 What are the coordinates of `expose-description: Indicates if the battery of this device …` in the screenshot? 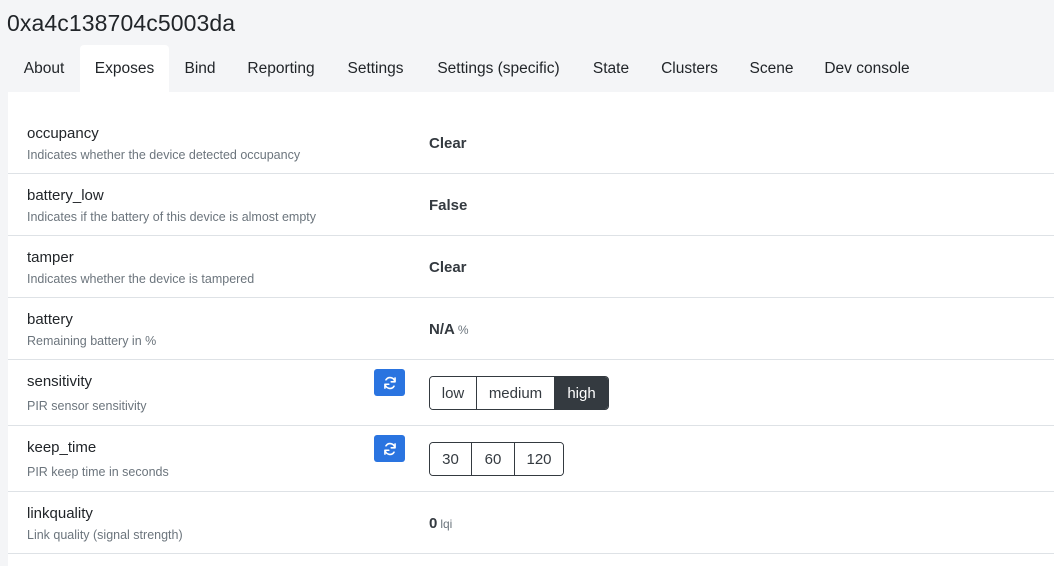 It's located at (172, 217).